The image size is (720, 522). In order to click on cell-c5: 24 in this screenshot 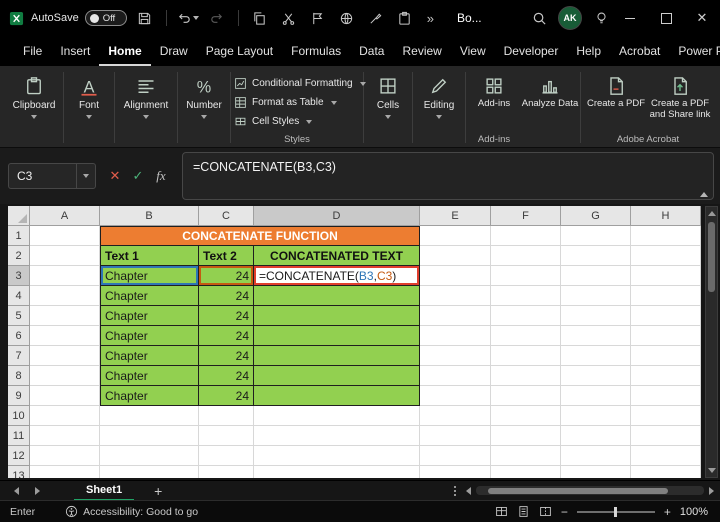, I will do `click(226, 316)`.